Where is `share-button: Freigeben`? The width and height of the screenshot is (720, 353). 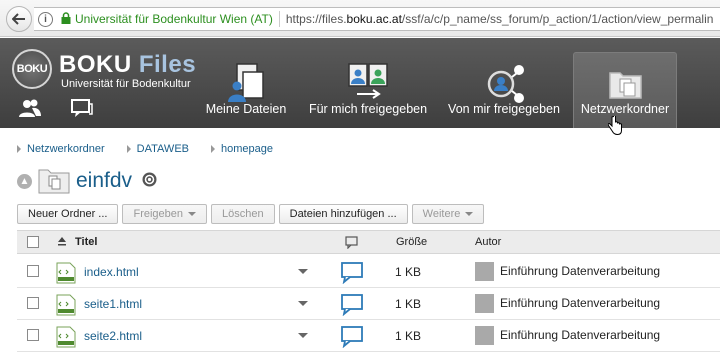
share-button: Freigeben is located at coordinates (165, 214).